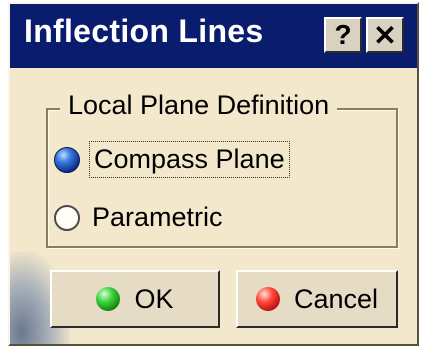  What do you see at coordinates (157, 217) in the screenshot?
I see `radio-label-parametric: Parametric` at bounding box center [157, 217].